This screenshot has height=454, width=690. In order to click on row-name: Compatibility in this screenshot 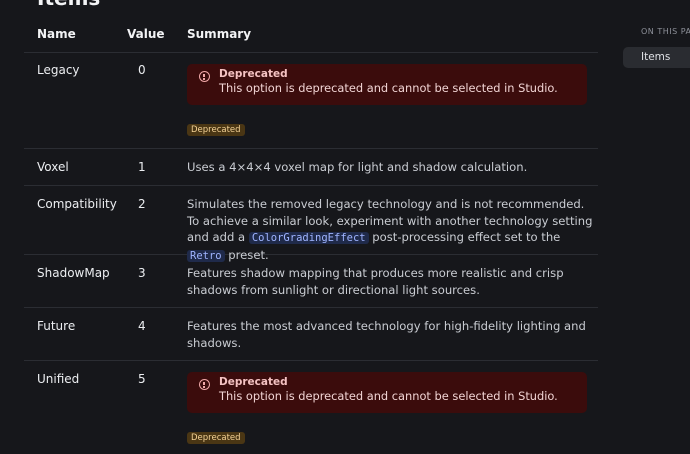, I will do `click(77, 204)`.